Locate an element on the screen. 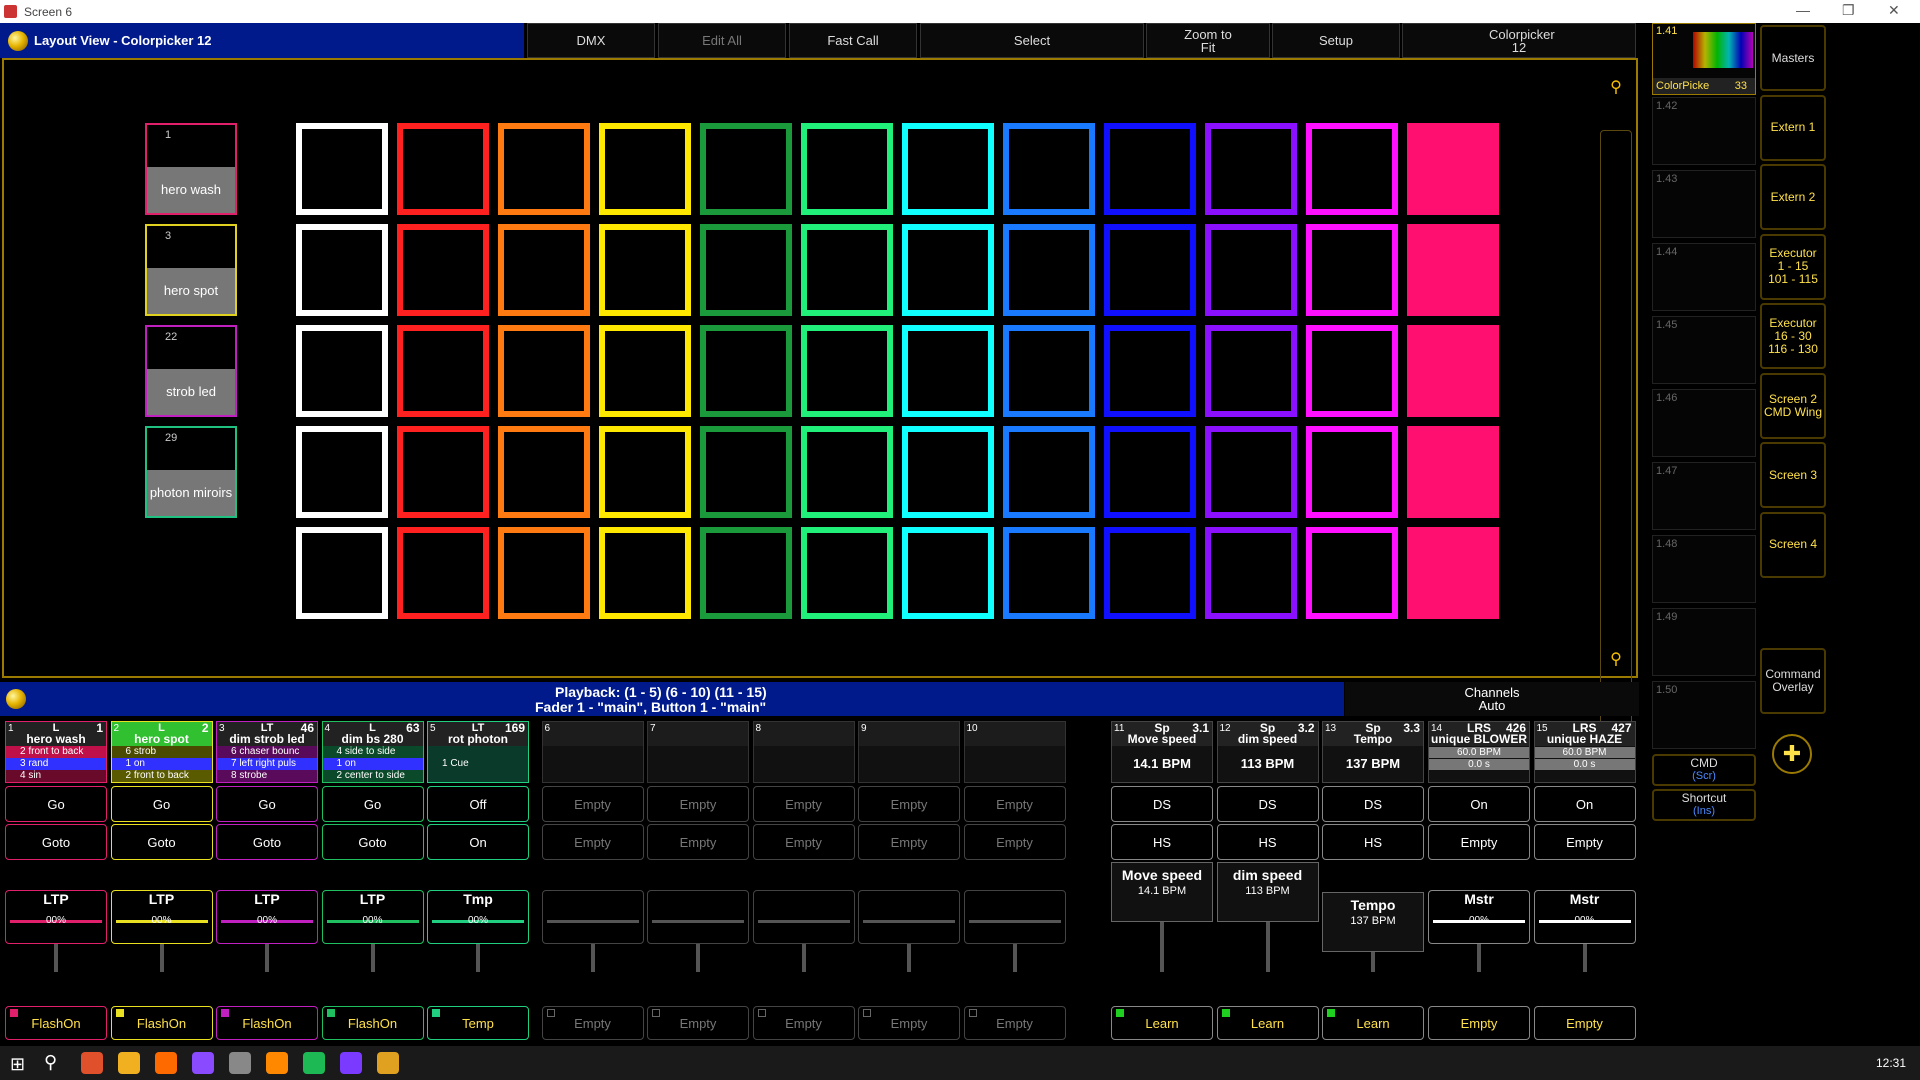 This screenshot has height=1080, width=1920. speed-fader-widget: Move speed 14.1 BPM is located at coordinates (1162, 892).